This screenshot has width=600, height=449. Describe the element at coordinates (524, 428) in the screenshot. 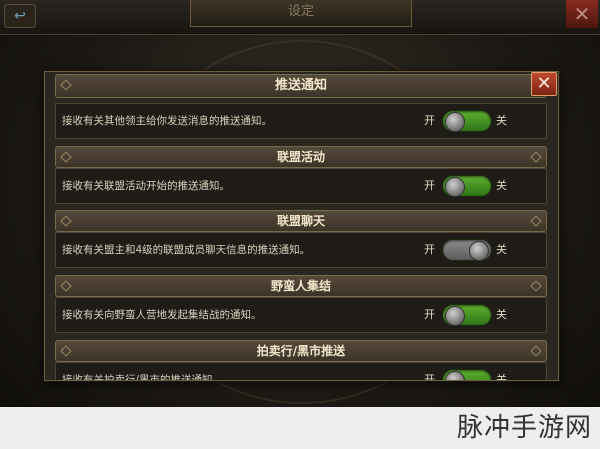

I see `watermark-text: 脉冲手游网` at that location.